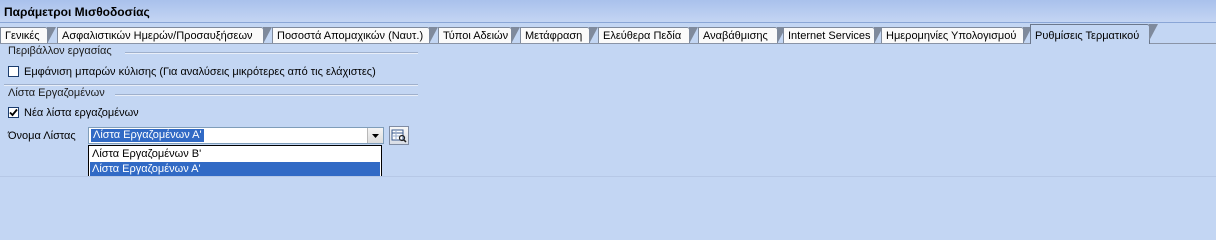  What do you see at coordinates (350, 36) in the screenshot?
I see `tab-label: Ποσοστά Απομαχικών (Ναυτ.)` at bounding box center [350, 36].